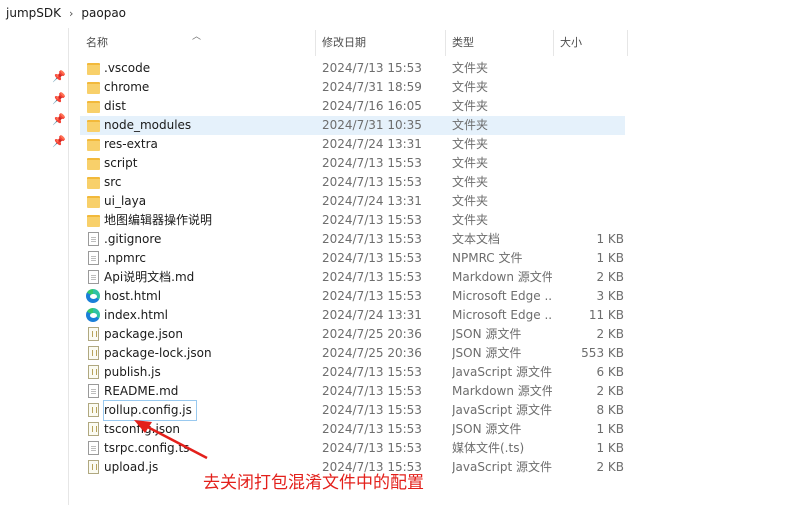 This screenshot has height=505, width=800. Describe the element at coordinates (133, 239) in the screenshot. I see `file-name: .gitignore` at that location.